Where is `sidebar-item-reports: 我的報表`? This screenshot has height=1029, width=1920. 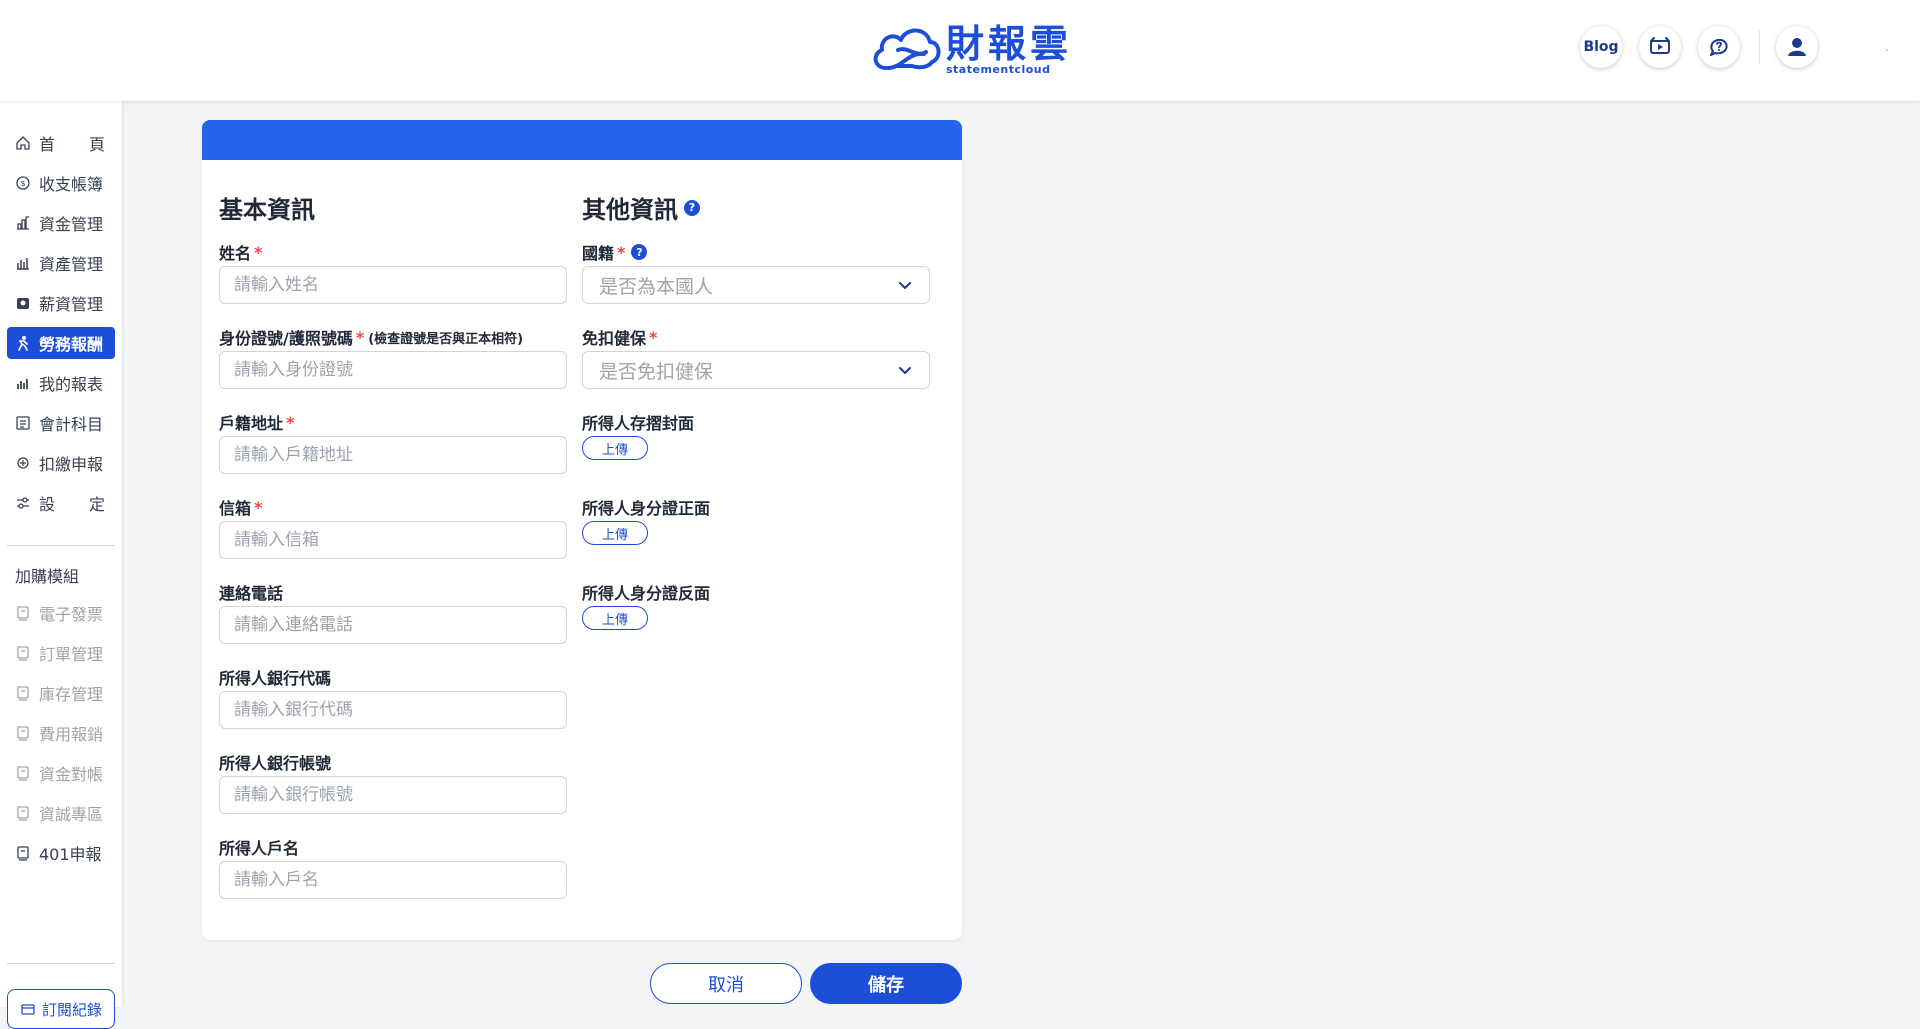
sidebar-item-reports: 我的報表 is located at coordinates (61, 383).